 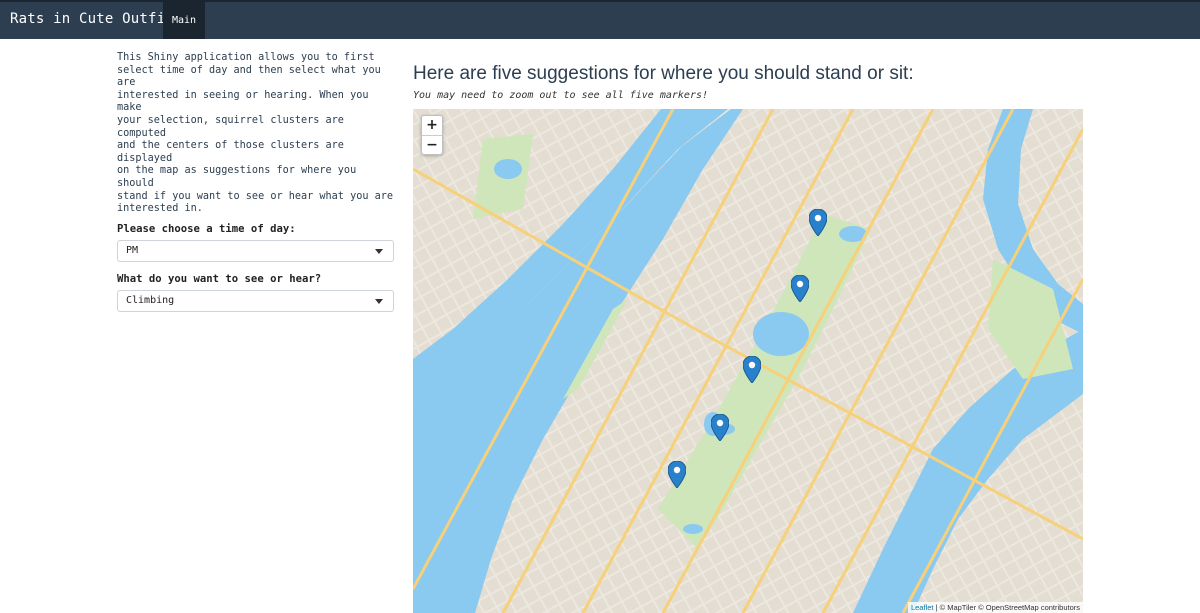 I want to click on leaflet-link: Leaflet, so click(x=922, y=607).